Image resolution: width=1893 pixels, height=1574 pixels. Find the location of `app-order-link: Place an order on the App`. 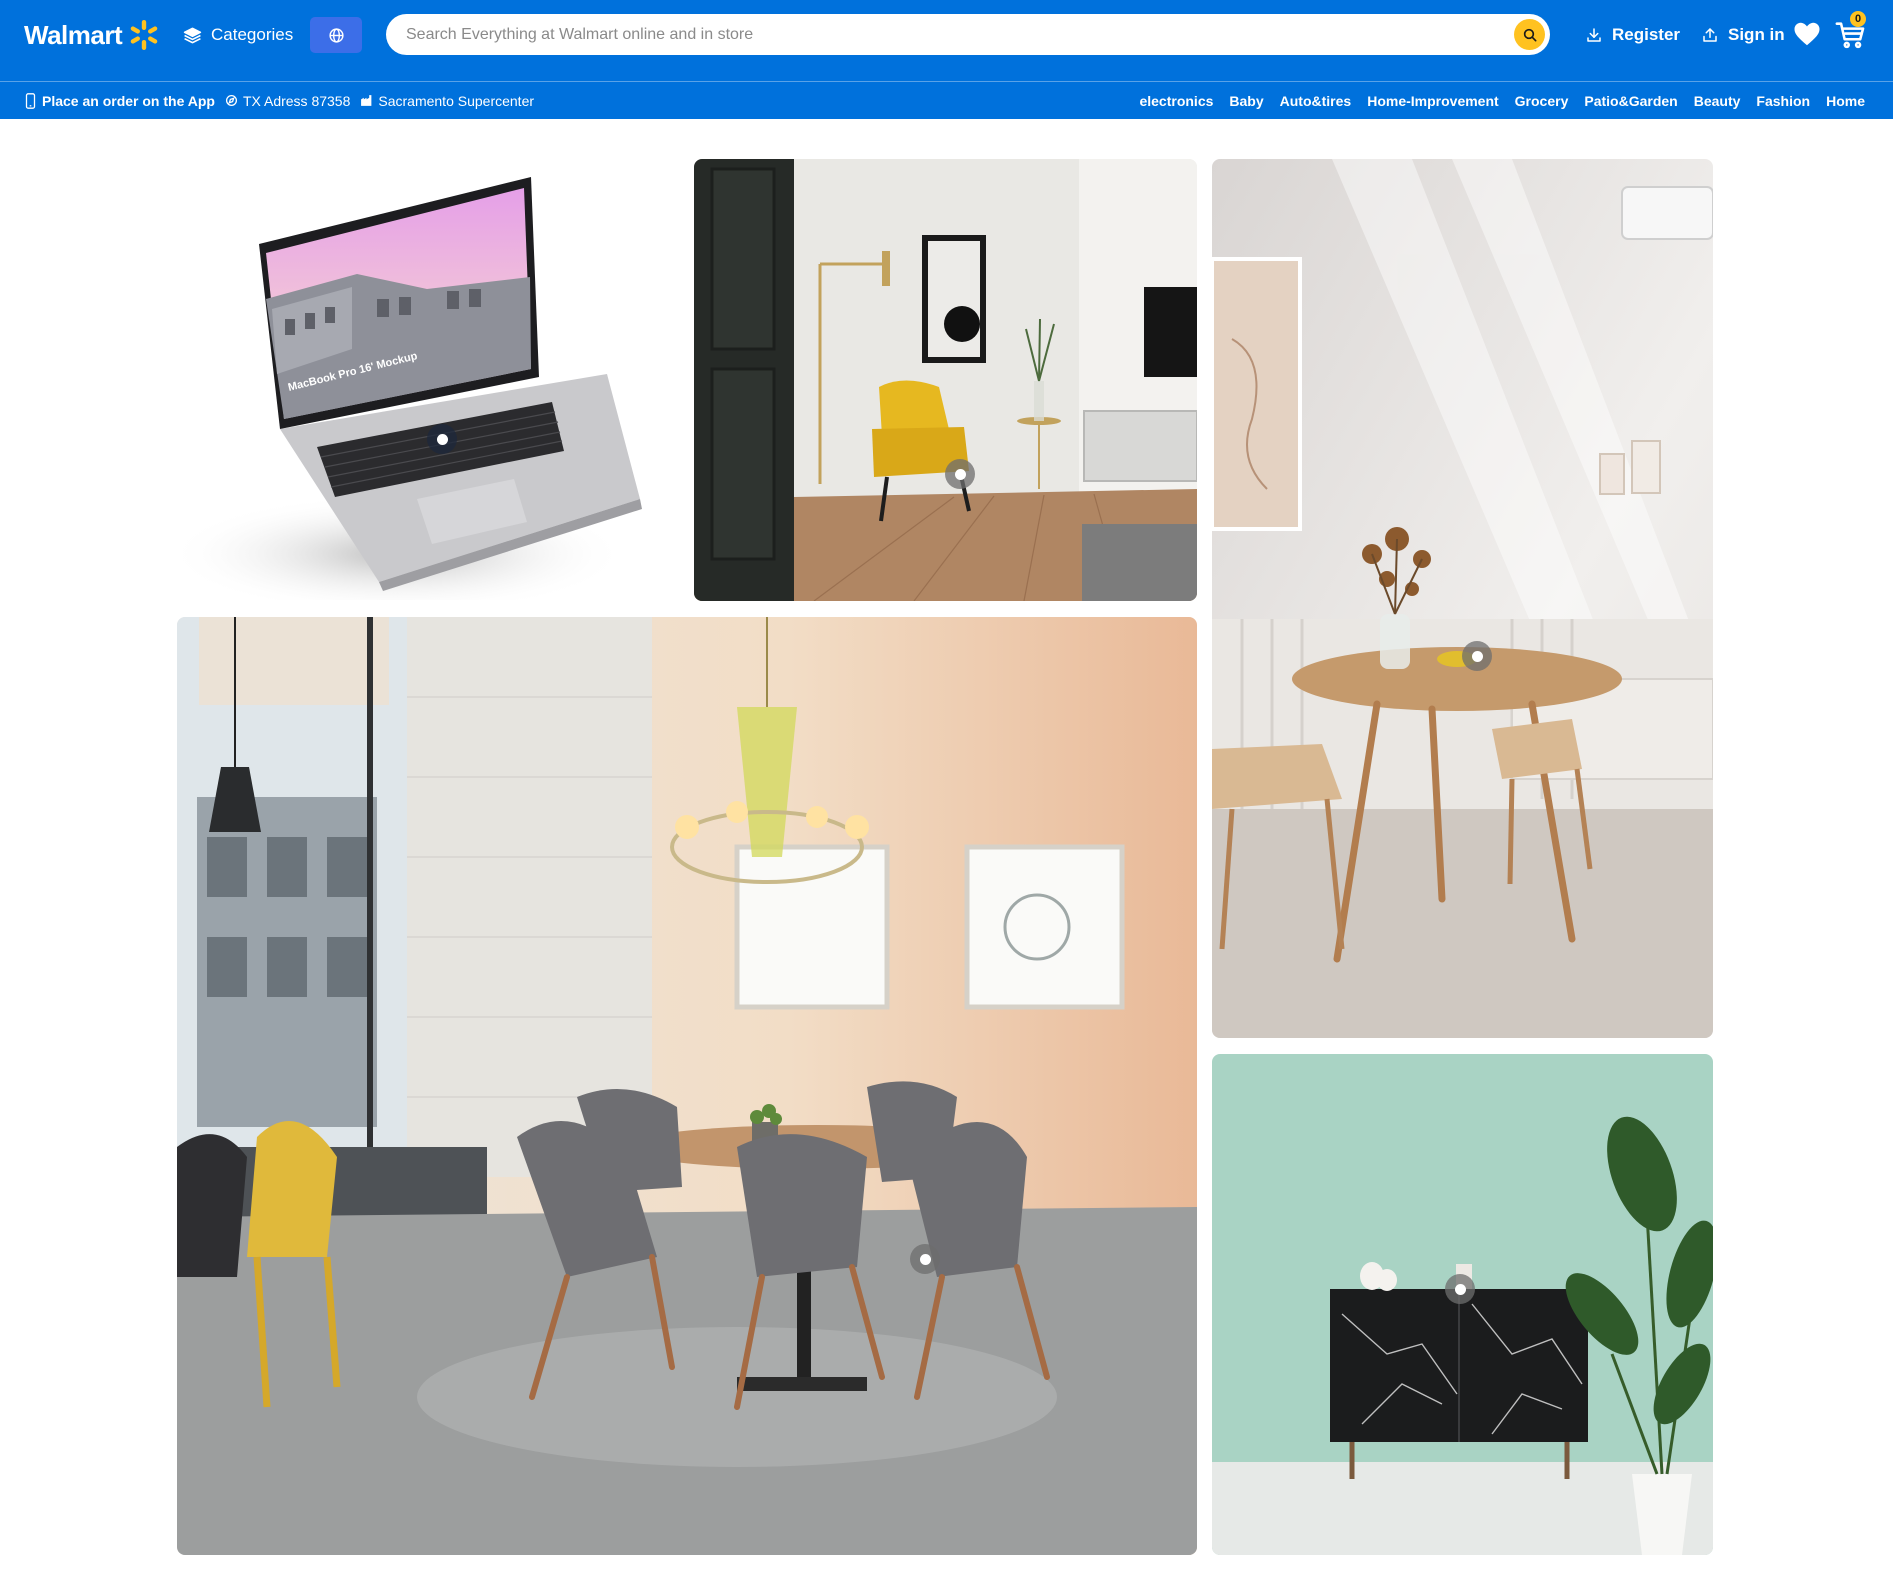

app-order-link: Place an order on the App is located at coordinates (119, 101).